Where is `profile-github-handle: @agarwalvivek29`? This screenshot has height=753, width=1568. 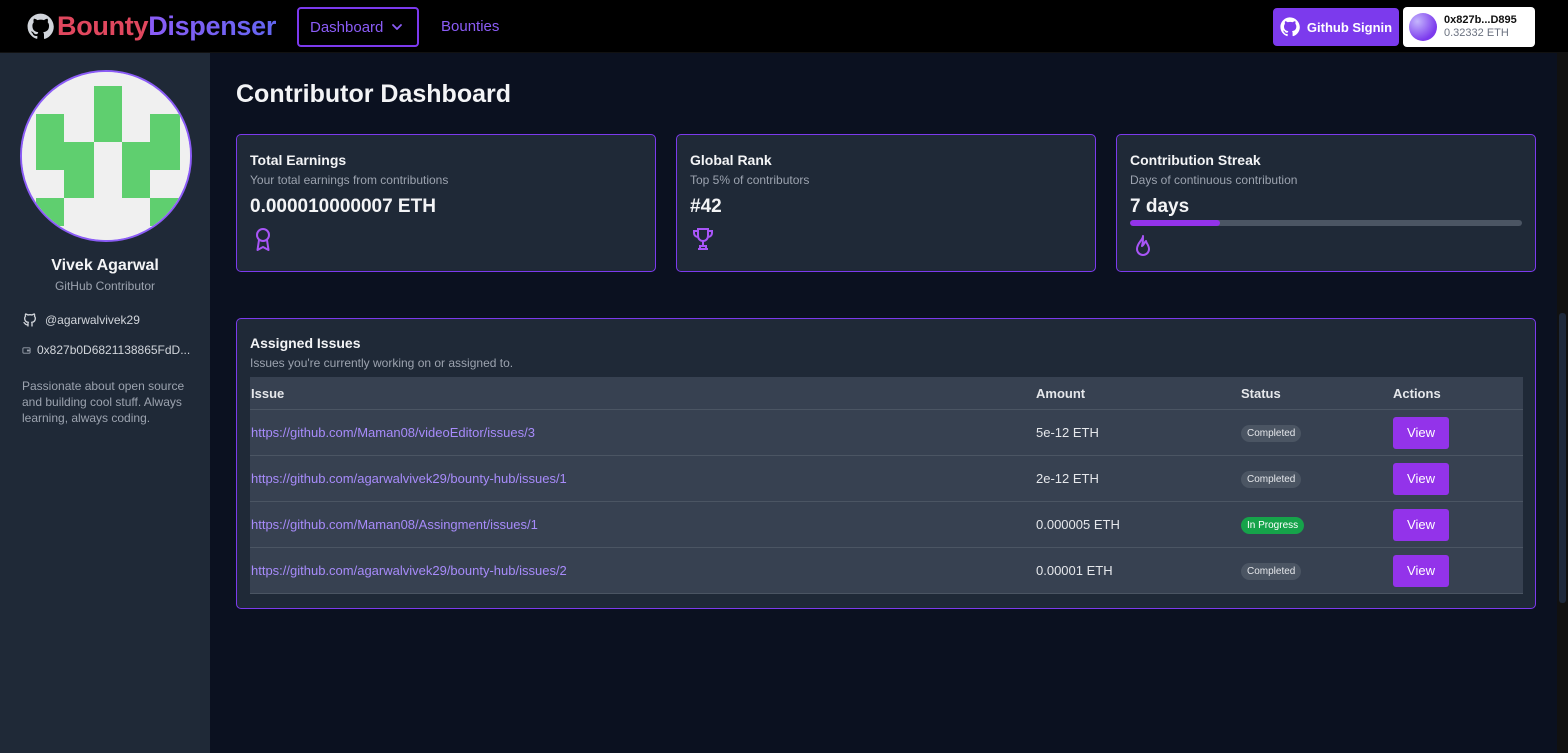
profile-github-handle: @agarwalvivek29 is located at coordinates (81, 320).